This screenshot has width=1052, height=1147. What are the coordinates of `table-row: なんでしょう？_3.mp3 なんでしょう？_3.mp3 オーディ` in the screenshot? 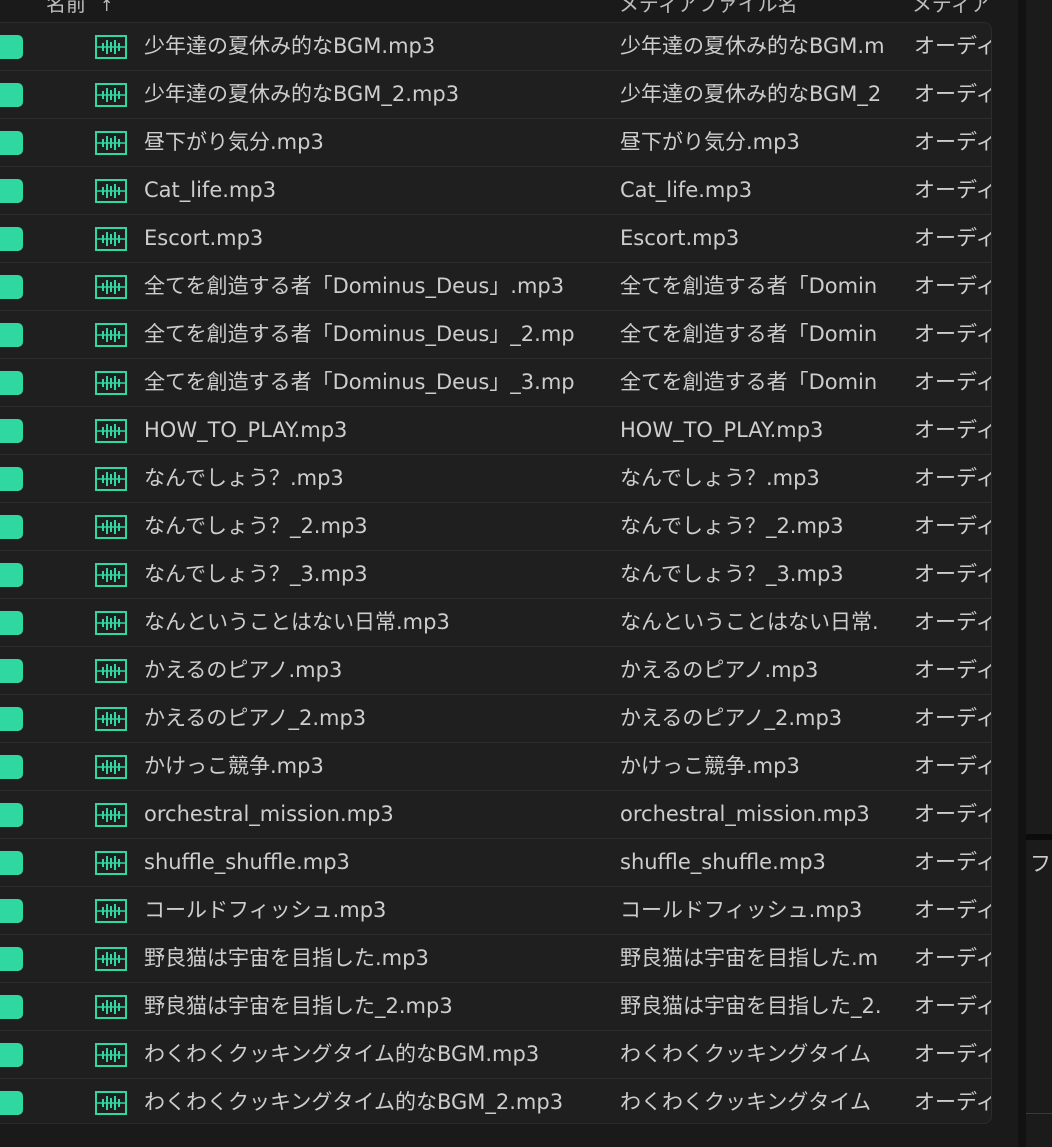 It's located at (495, 575).